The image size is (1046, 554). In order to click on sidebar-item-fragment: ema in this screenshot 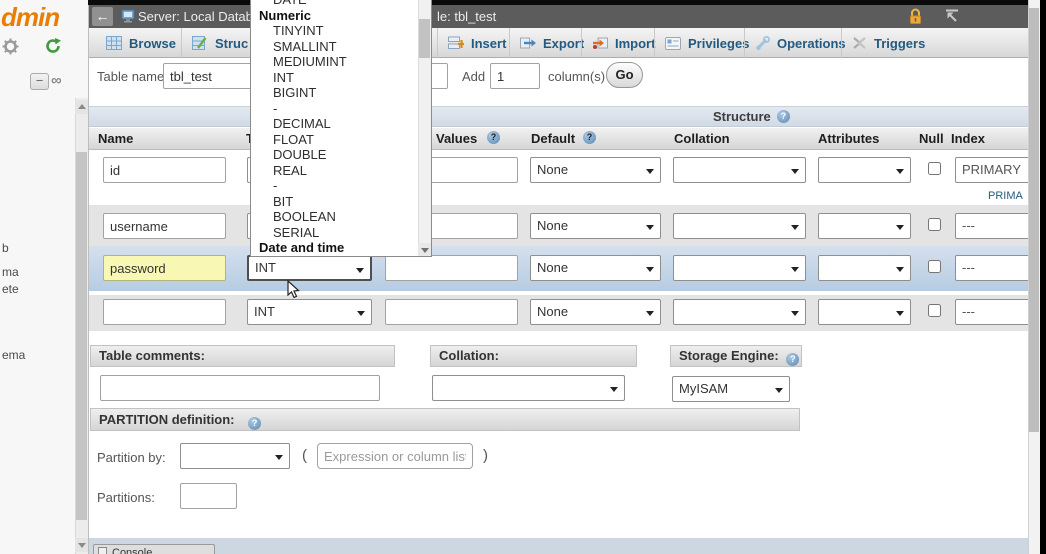, I will do `click(13, 355)`.